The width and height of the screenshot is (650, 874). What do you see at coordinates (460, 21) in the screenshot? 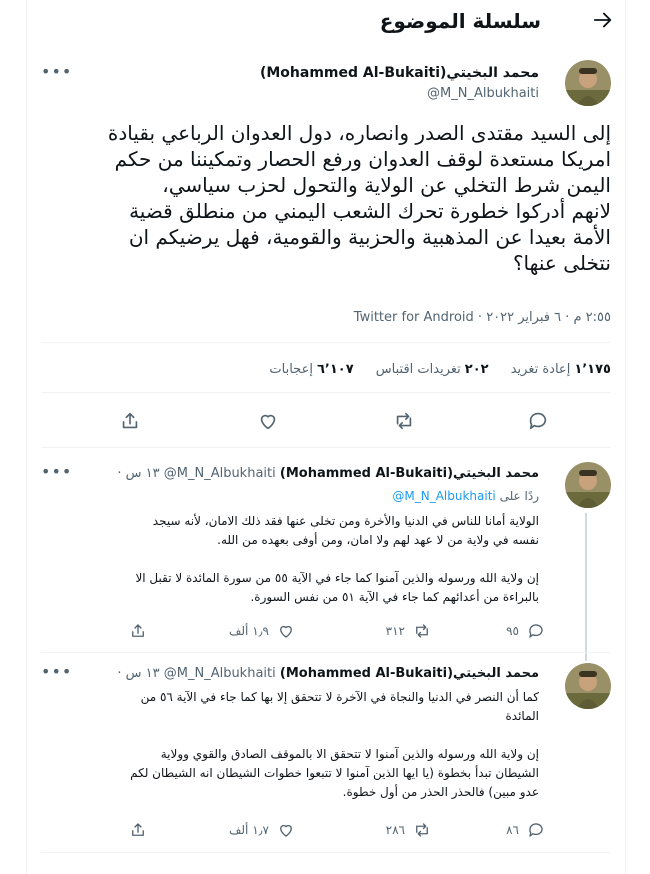
I see `page-title: سلسلة الموضوع` at bounding box center [460, 21].